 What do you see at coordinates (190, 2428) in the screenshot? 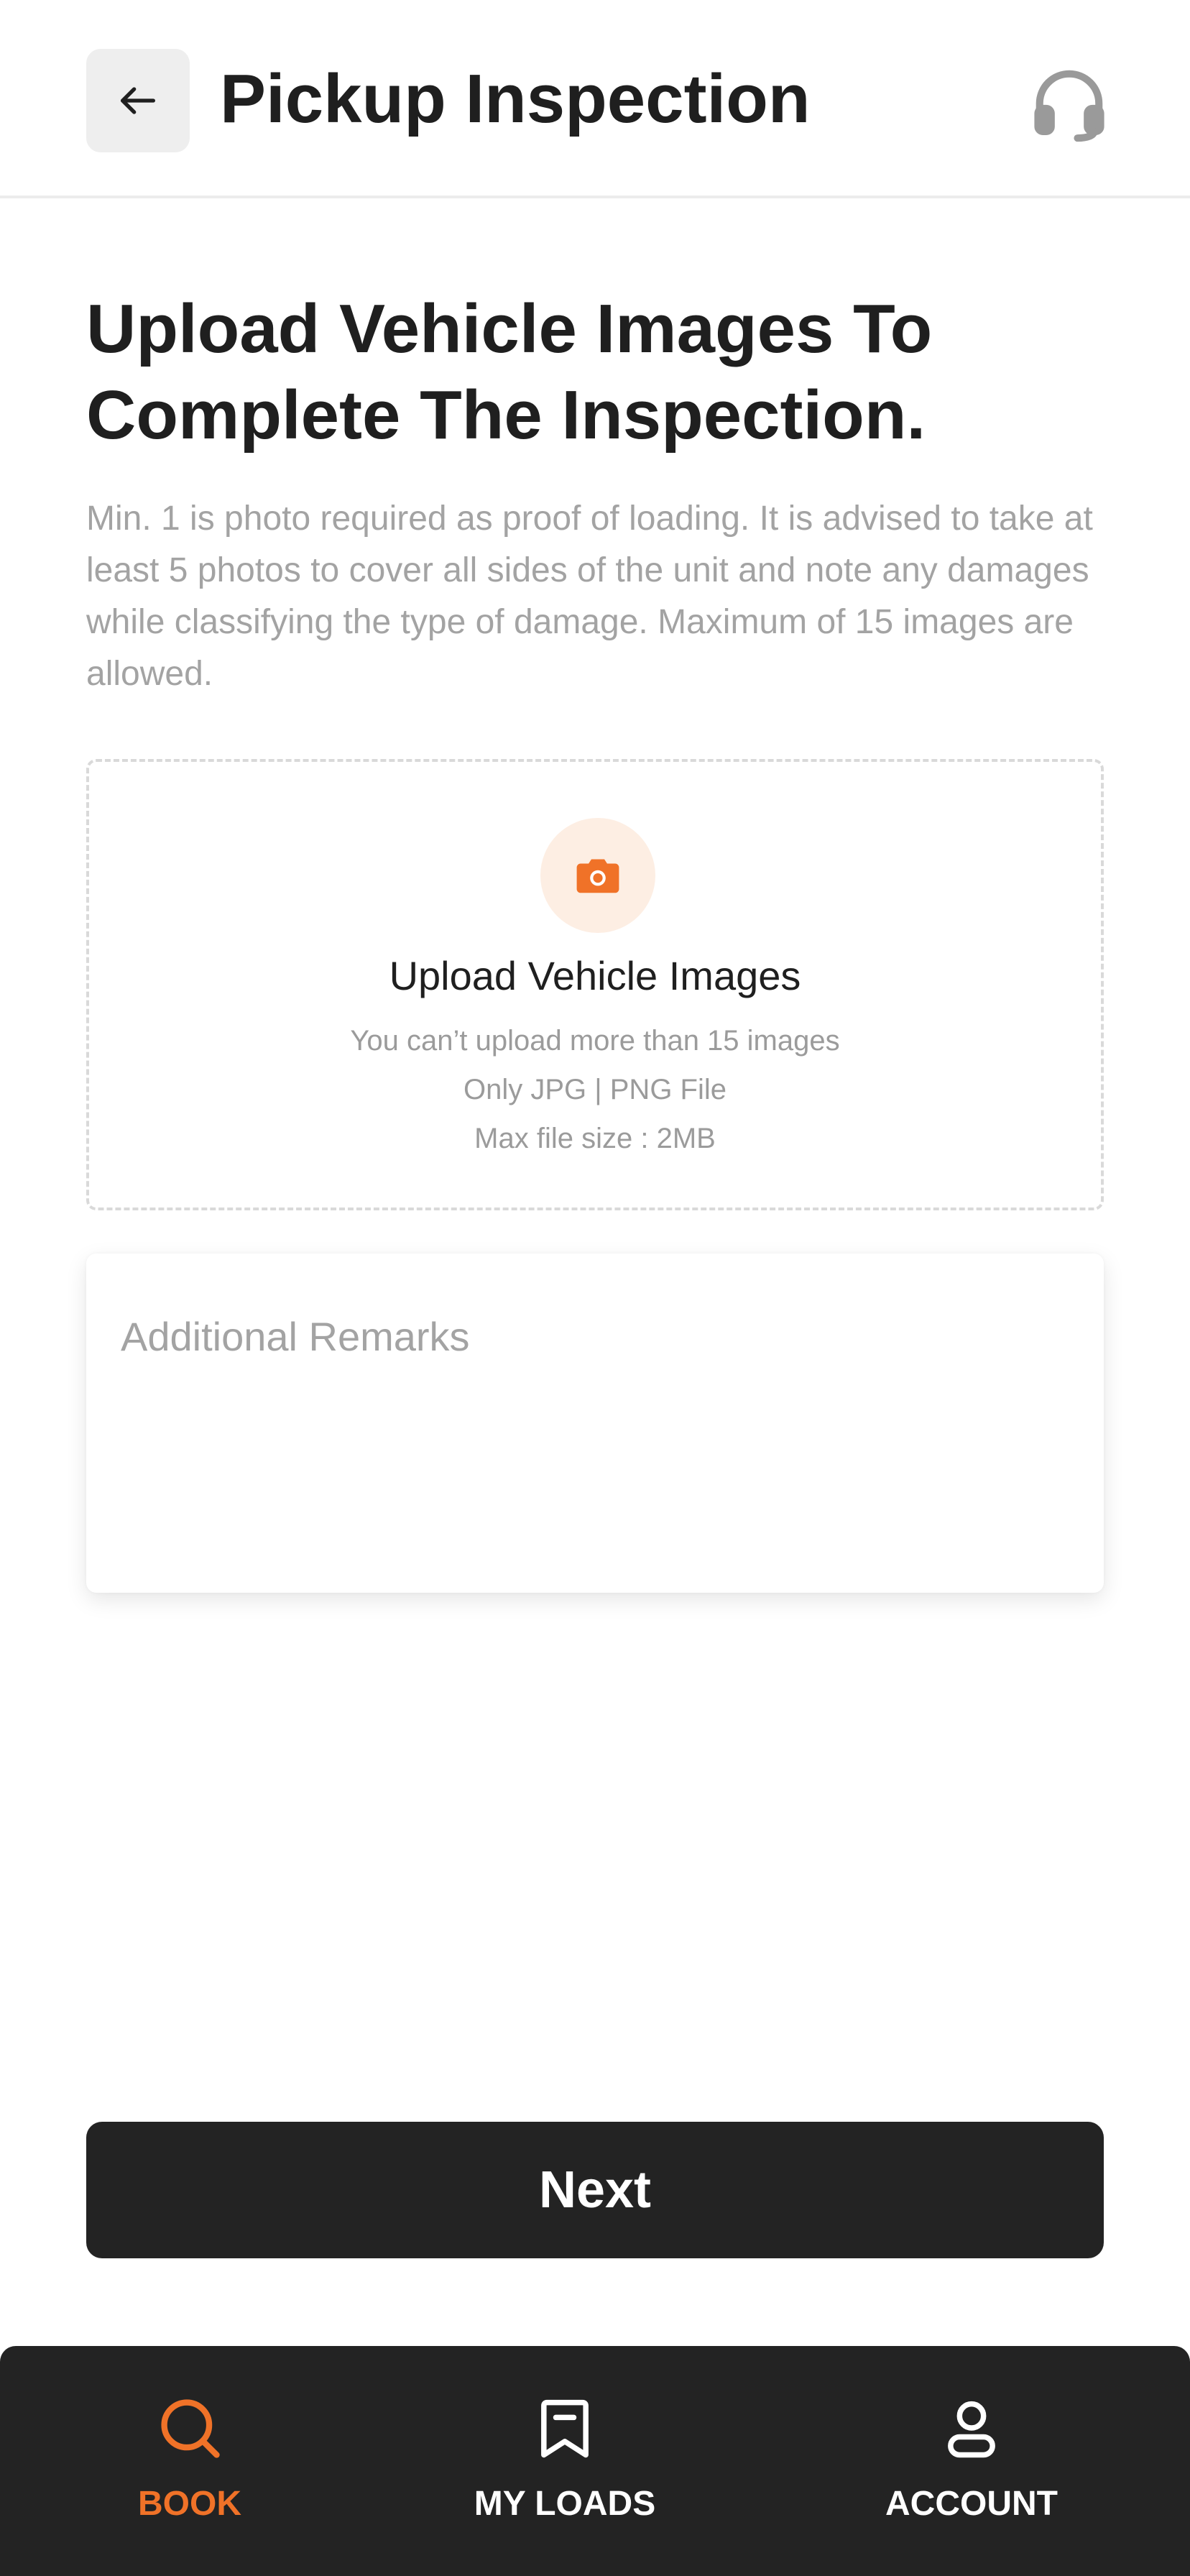
I see `search-icon` at bounding box center [190, 2428].